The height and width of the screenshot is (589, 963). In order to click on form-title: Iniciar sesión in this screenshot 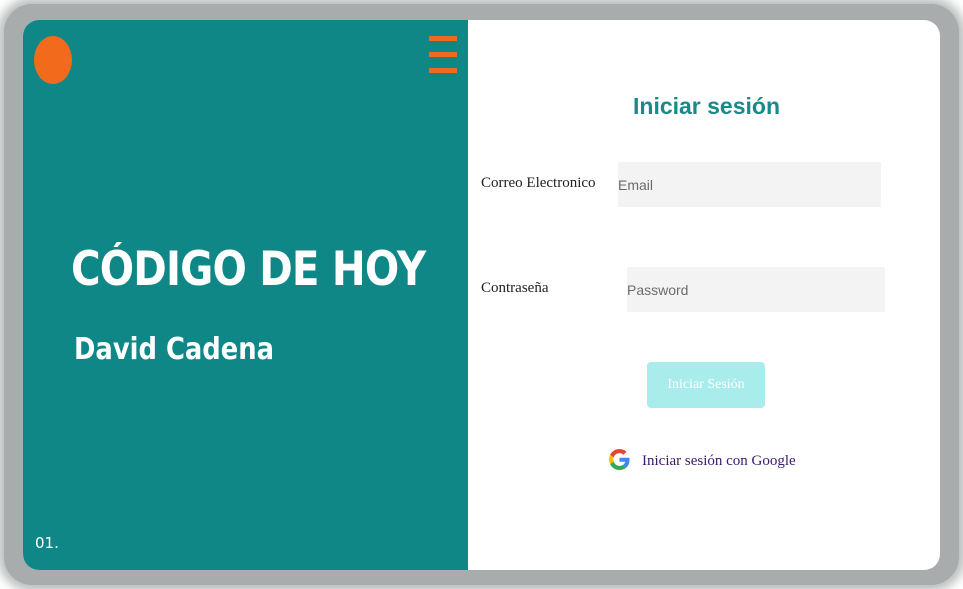, I will do `click(707, 106)`.